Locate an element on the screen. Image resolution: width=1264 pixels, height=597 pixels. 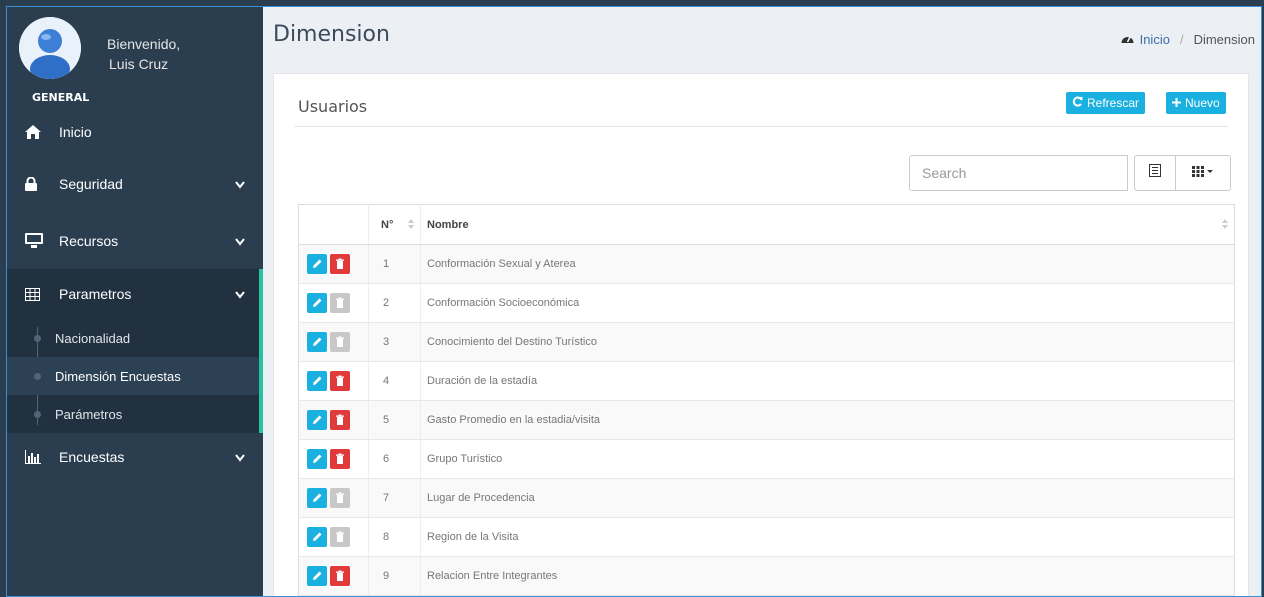
table-row: 6 Grupo Turístico is located at coordinates (766, 459).